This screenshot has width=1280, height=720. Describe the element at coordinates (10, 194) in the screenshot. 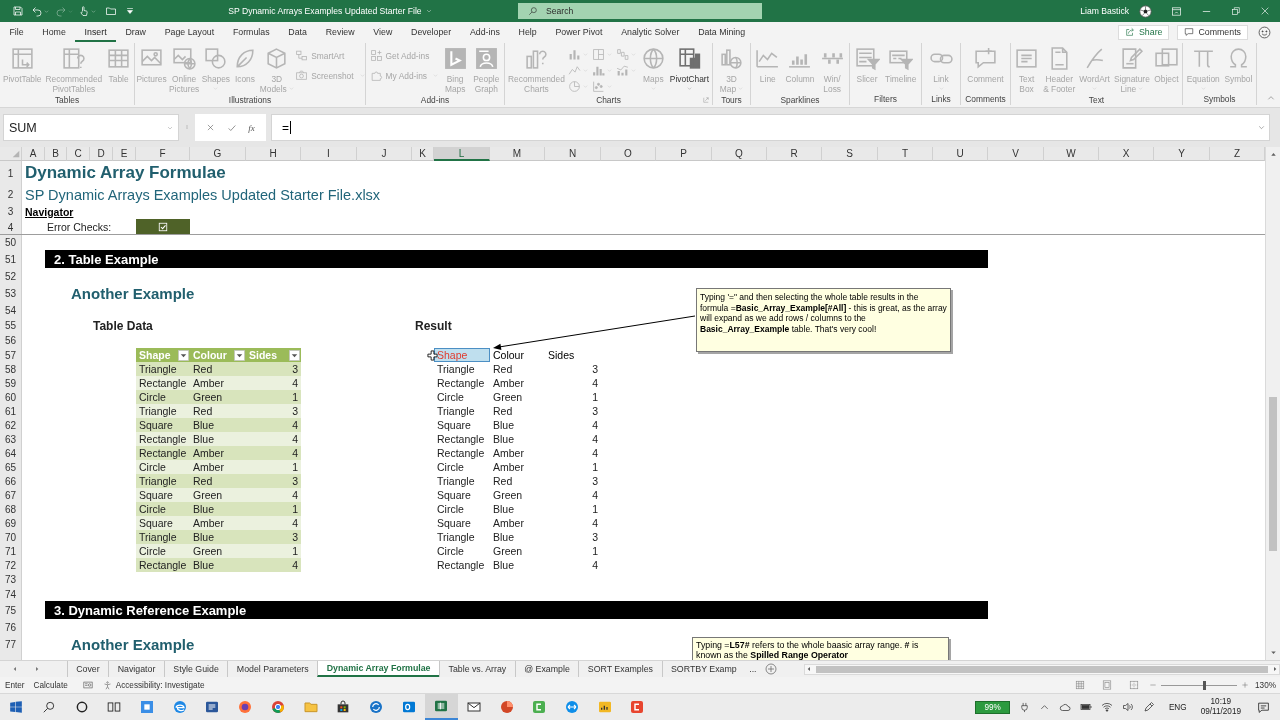

I see `row-number: 2` at that location.